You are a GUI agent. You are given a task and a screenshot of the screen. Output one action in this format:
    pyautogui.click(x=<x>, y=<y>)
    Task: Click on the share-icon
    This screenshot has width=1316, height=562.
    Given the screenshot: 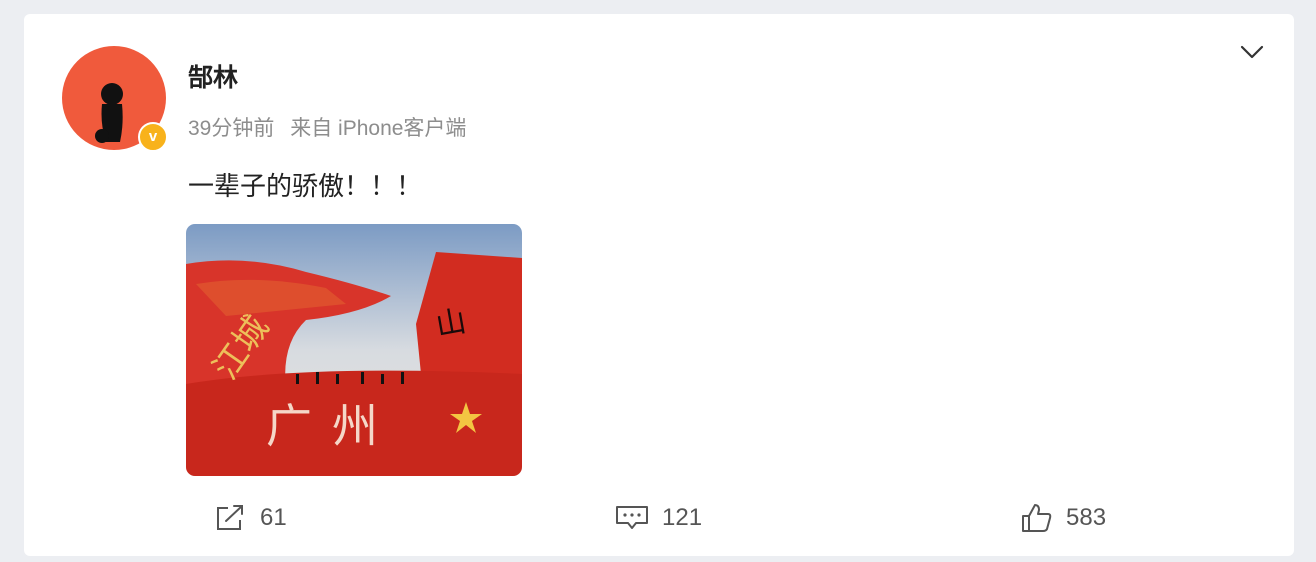 What is the action you would take?
    pyautogui.click(x=230, y=517)
    